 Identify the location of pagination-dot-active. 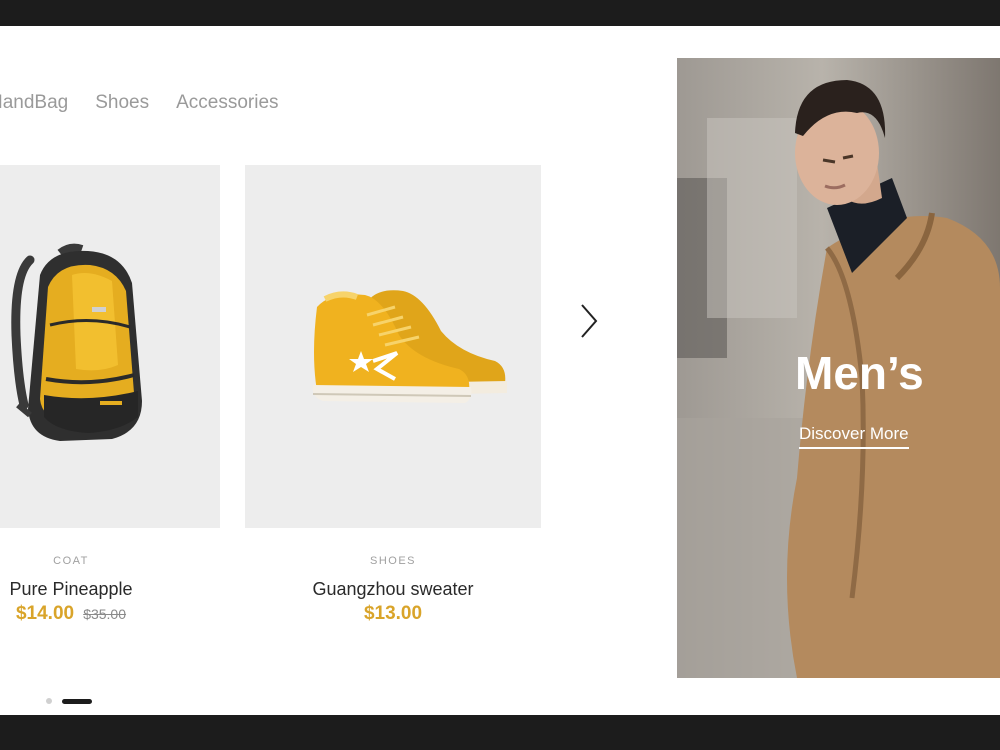
(77, 701).